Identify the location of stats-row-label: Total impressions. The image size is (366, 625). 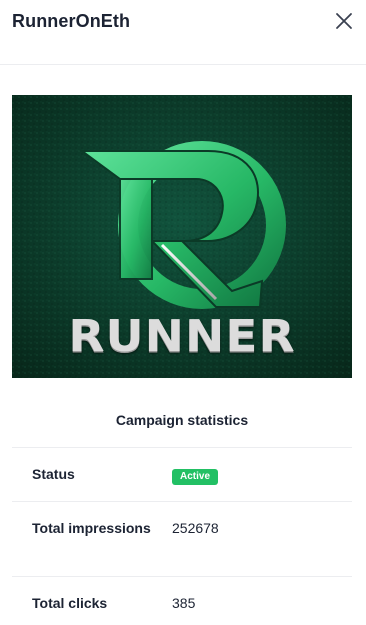
(91, 528).